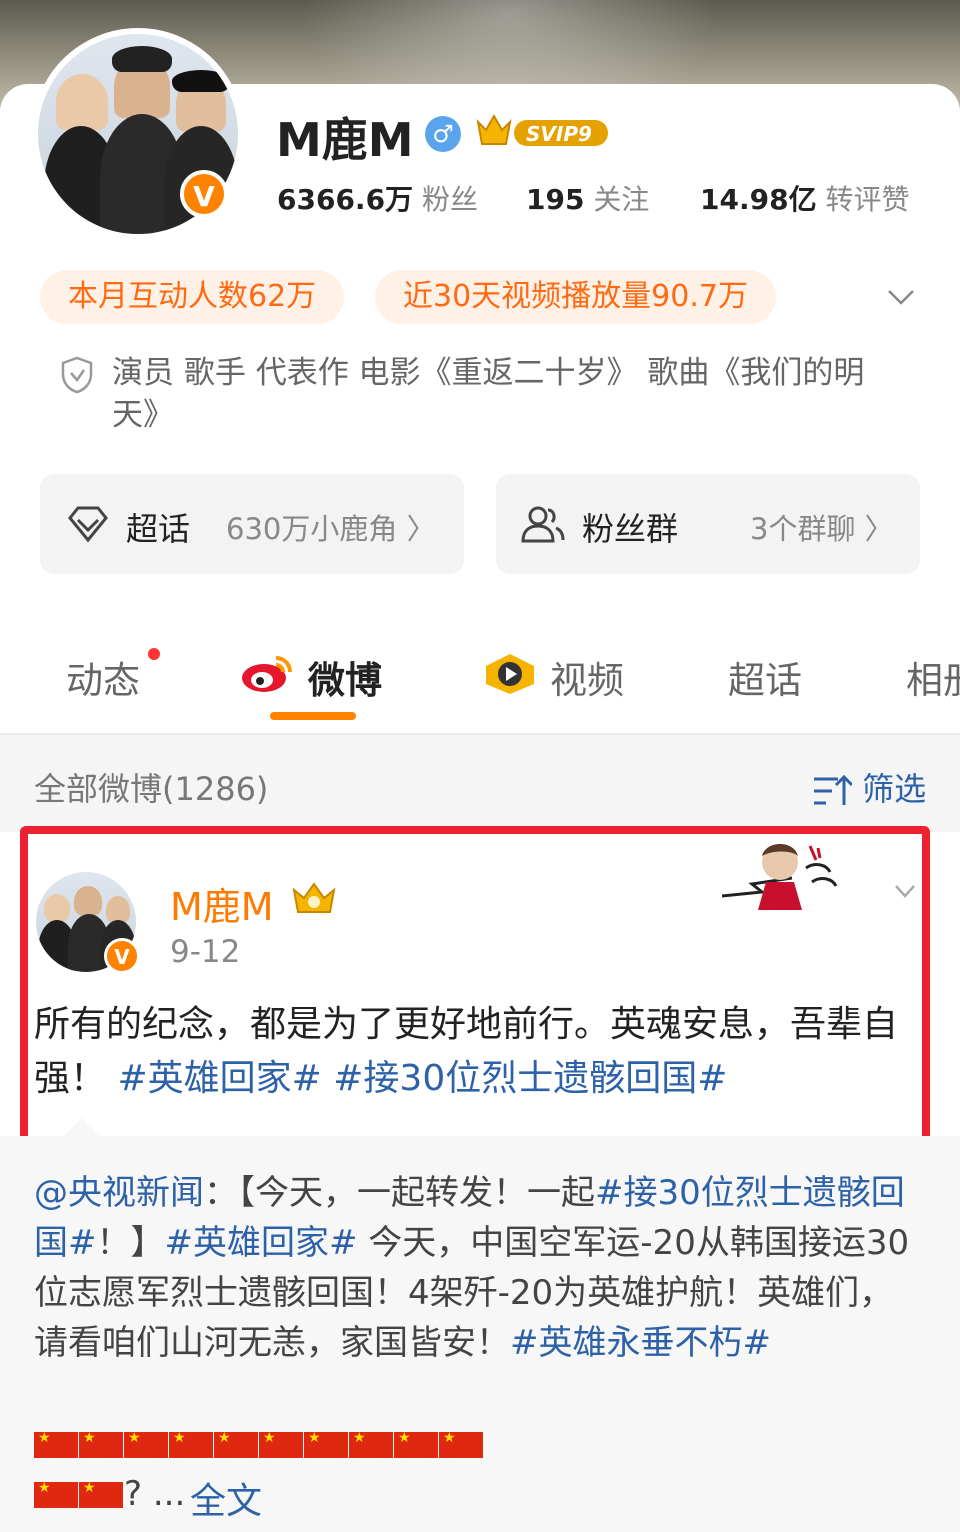 The width and height of the screenshot is (960, 1532). What do you see at coordinates (901, 297) in the screenshot?
I see `chevron-down-icon` at bounding box center [901, 297].